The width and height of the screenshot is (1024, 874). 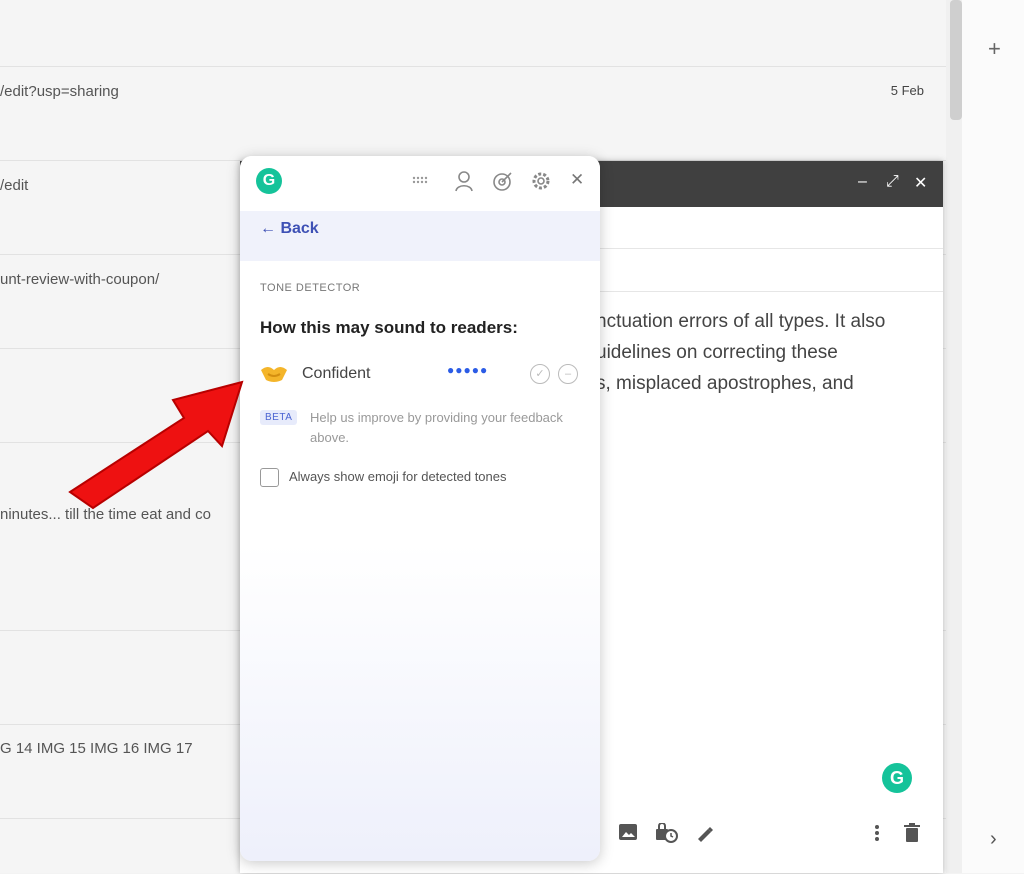 I want to click on grammarly-badge-icon: G, so click(x=897, y=778).